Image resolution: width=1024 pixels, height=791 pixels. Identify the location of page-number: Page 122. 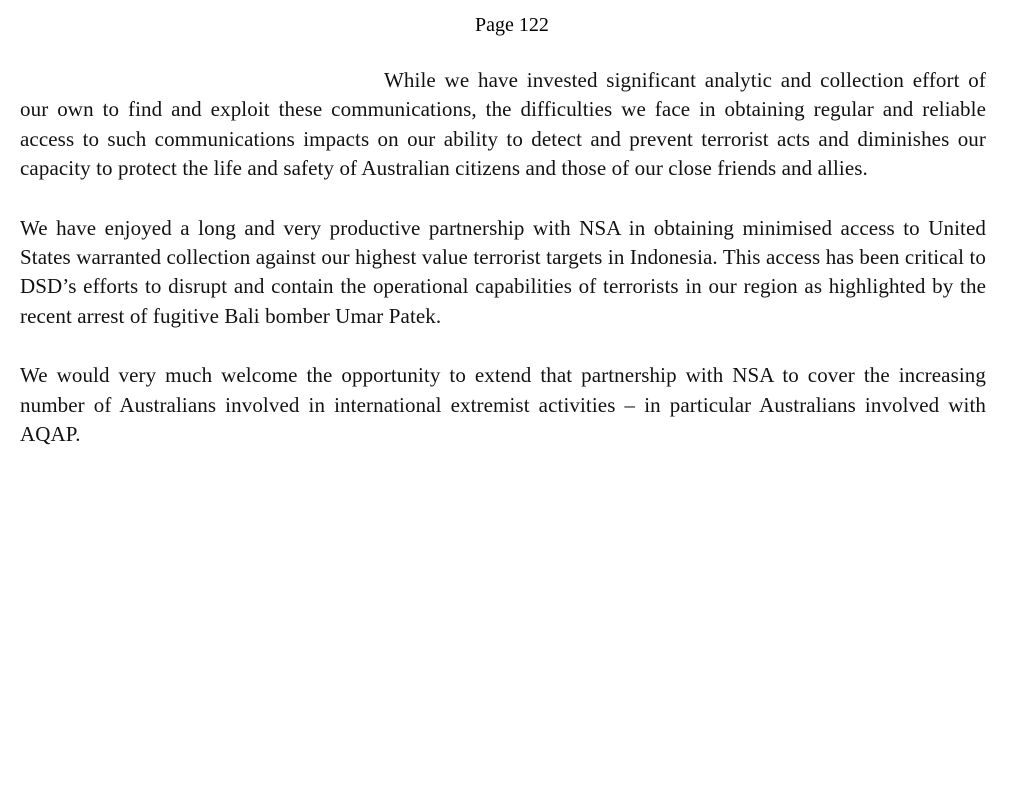
(512, 25).